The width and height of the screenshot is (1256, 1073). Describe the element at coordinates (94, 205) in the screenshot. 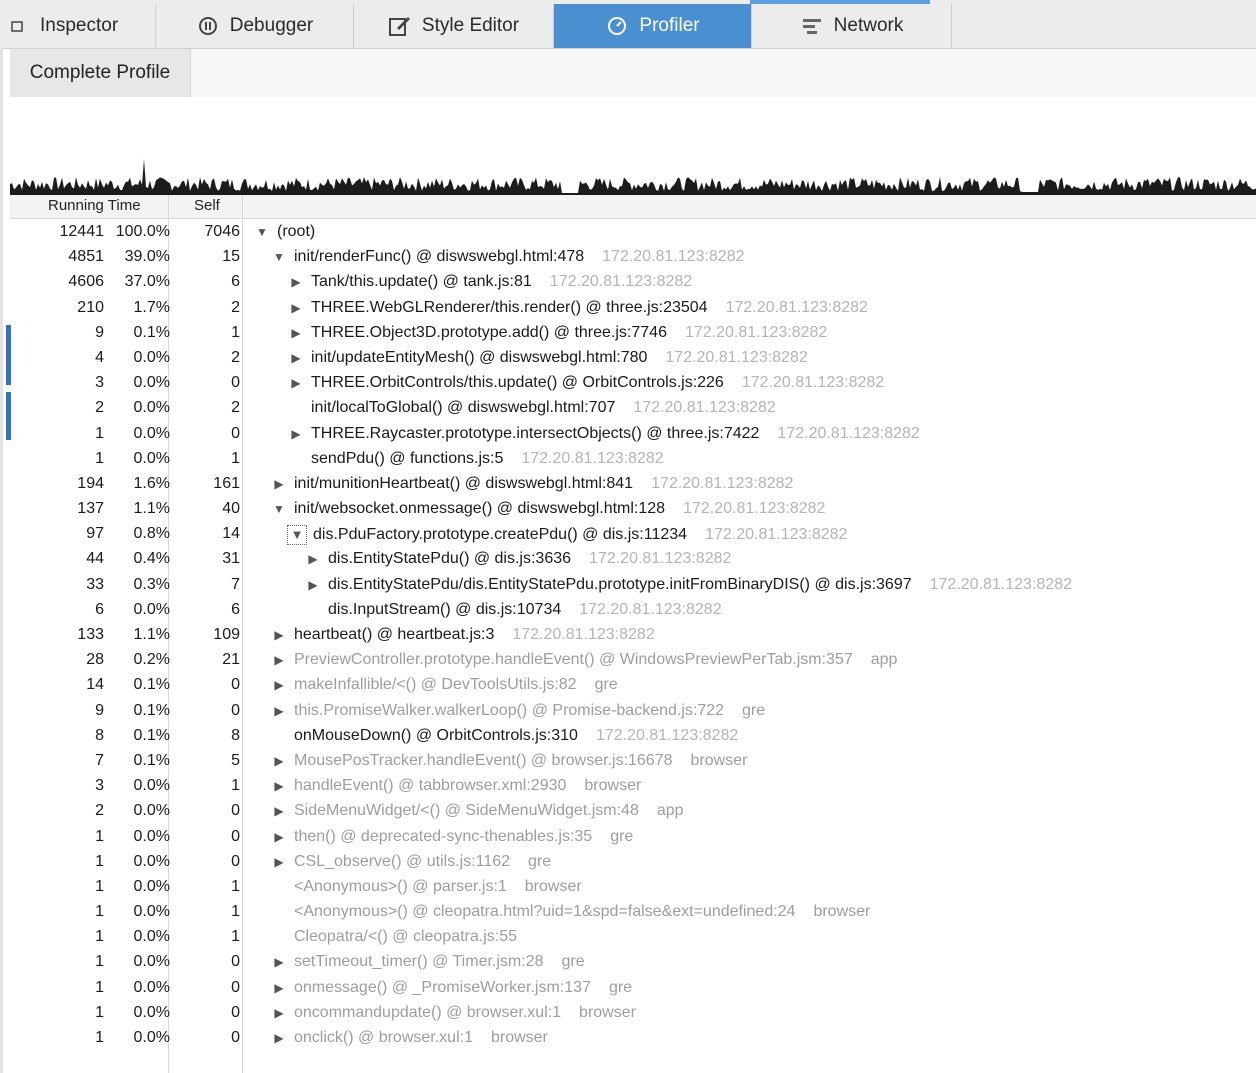

I see `running-time-header: Running Time` at that location.